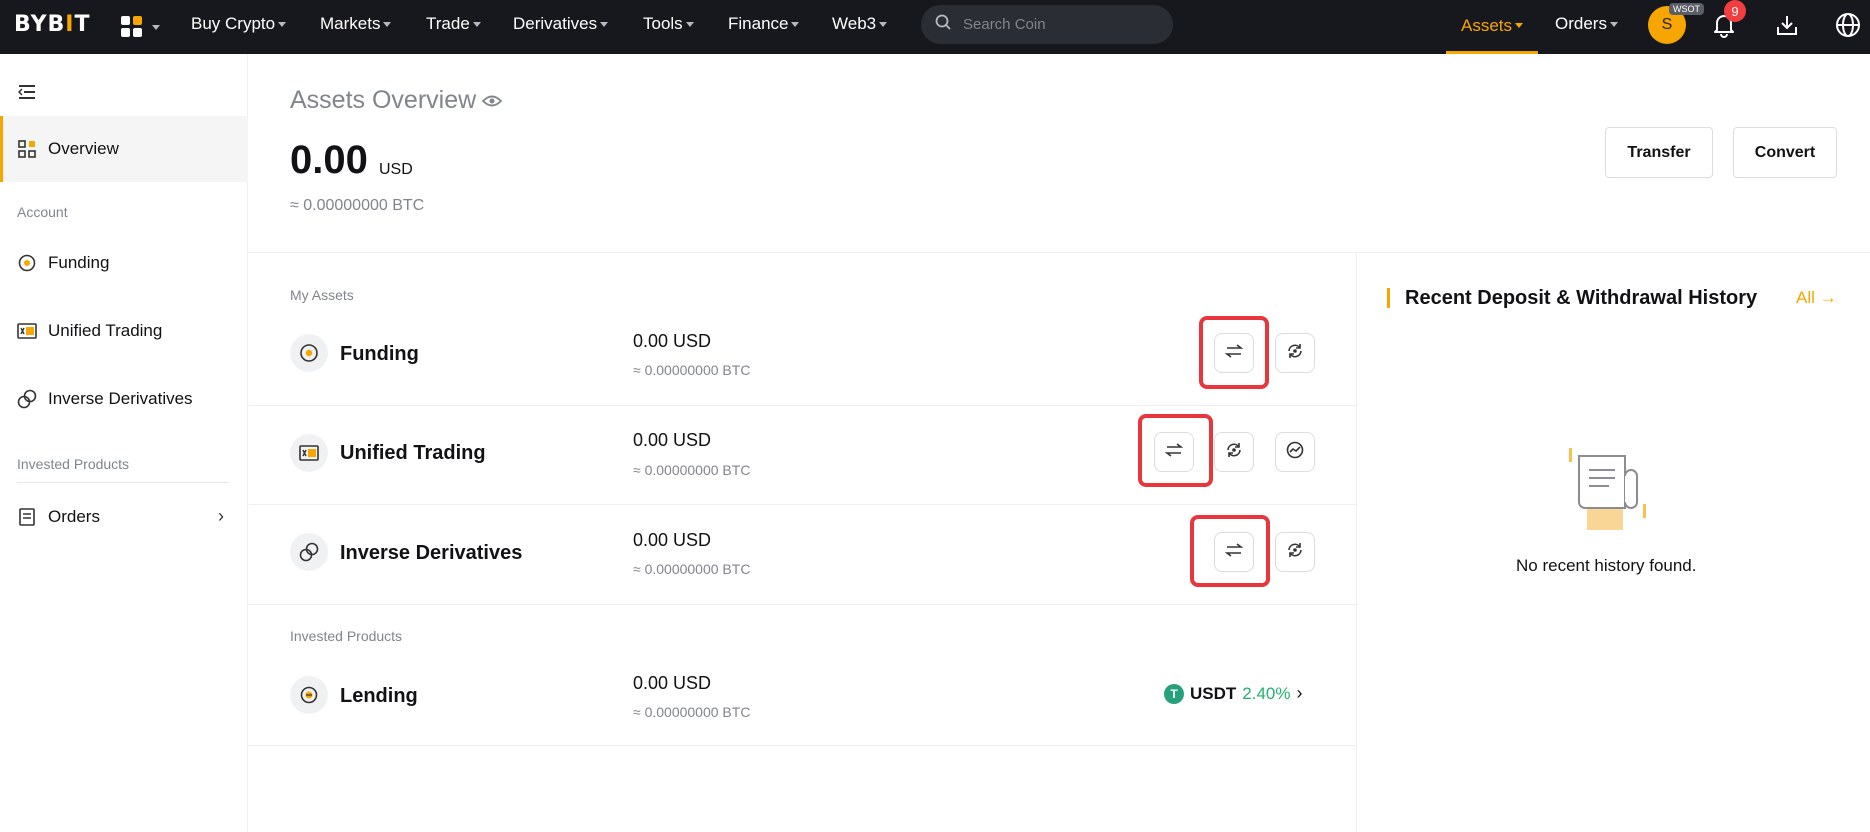 Image resolution: width=1870 pixels, height=832 pixels. Describe the element at coordinates (73, 464) in the screenshot. I see `sidebar-section-invested: Invested Products` at that location.